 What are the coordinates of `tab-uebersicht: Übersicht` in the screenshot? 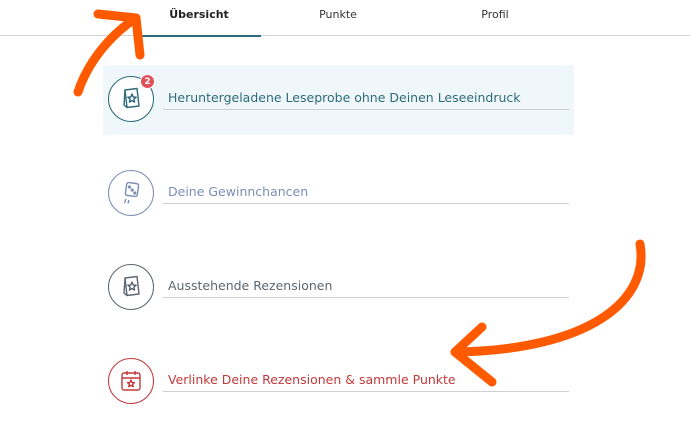 It's located at (199, 18).